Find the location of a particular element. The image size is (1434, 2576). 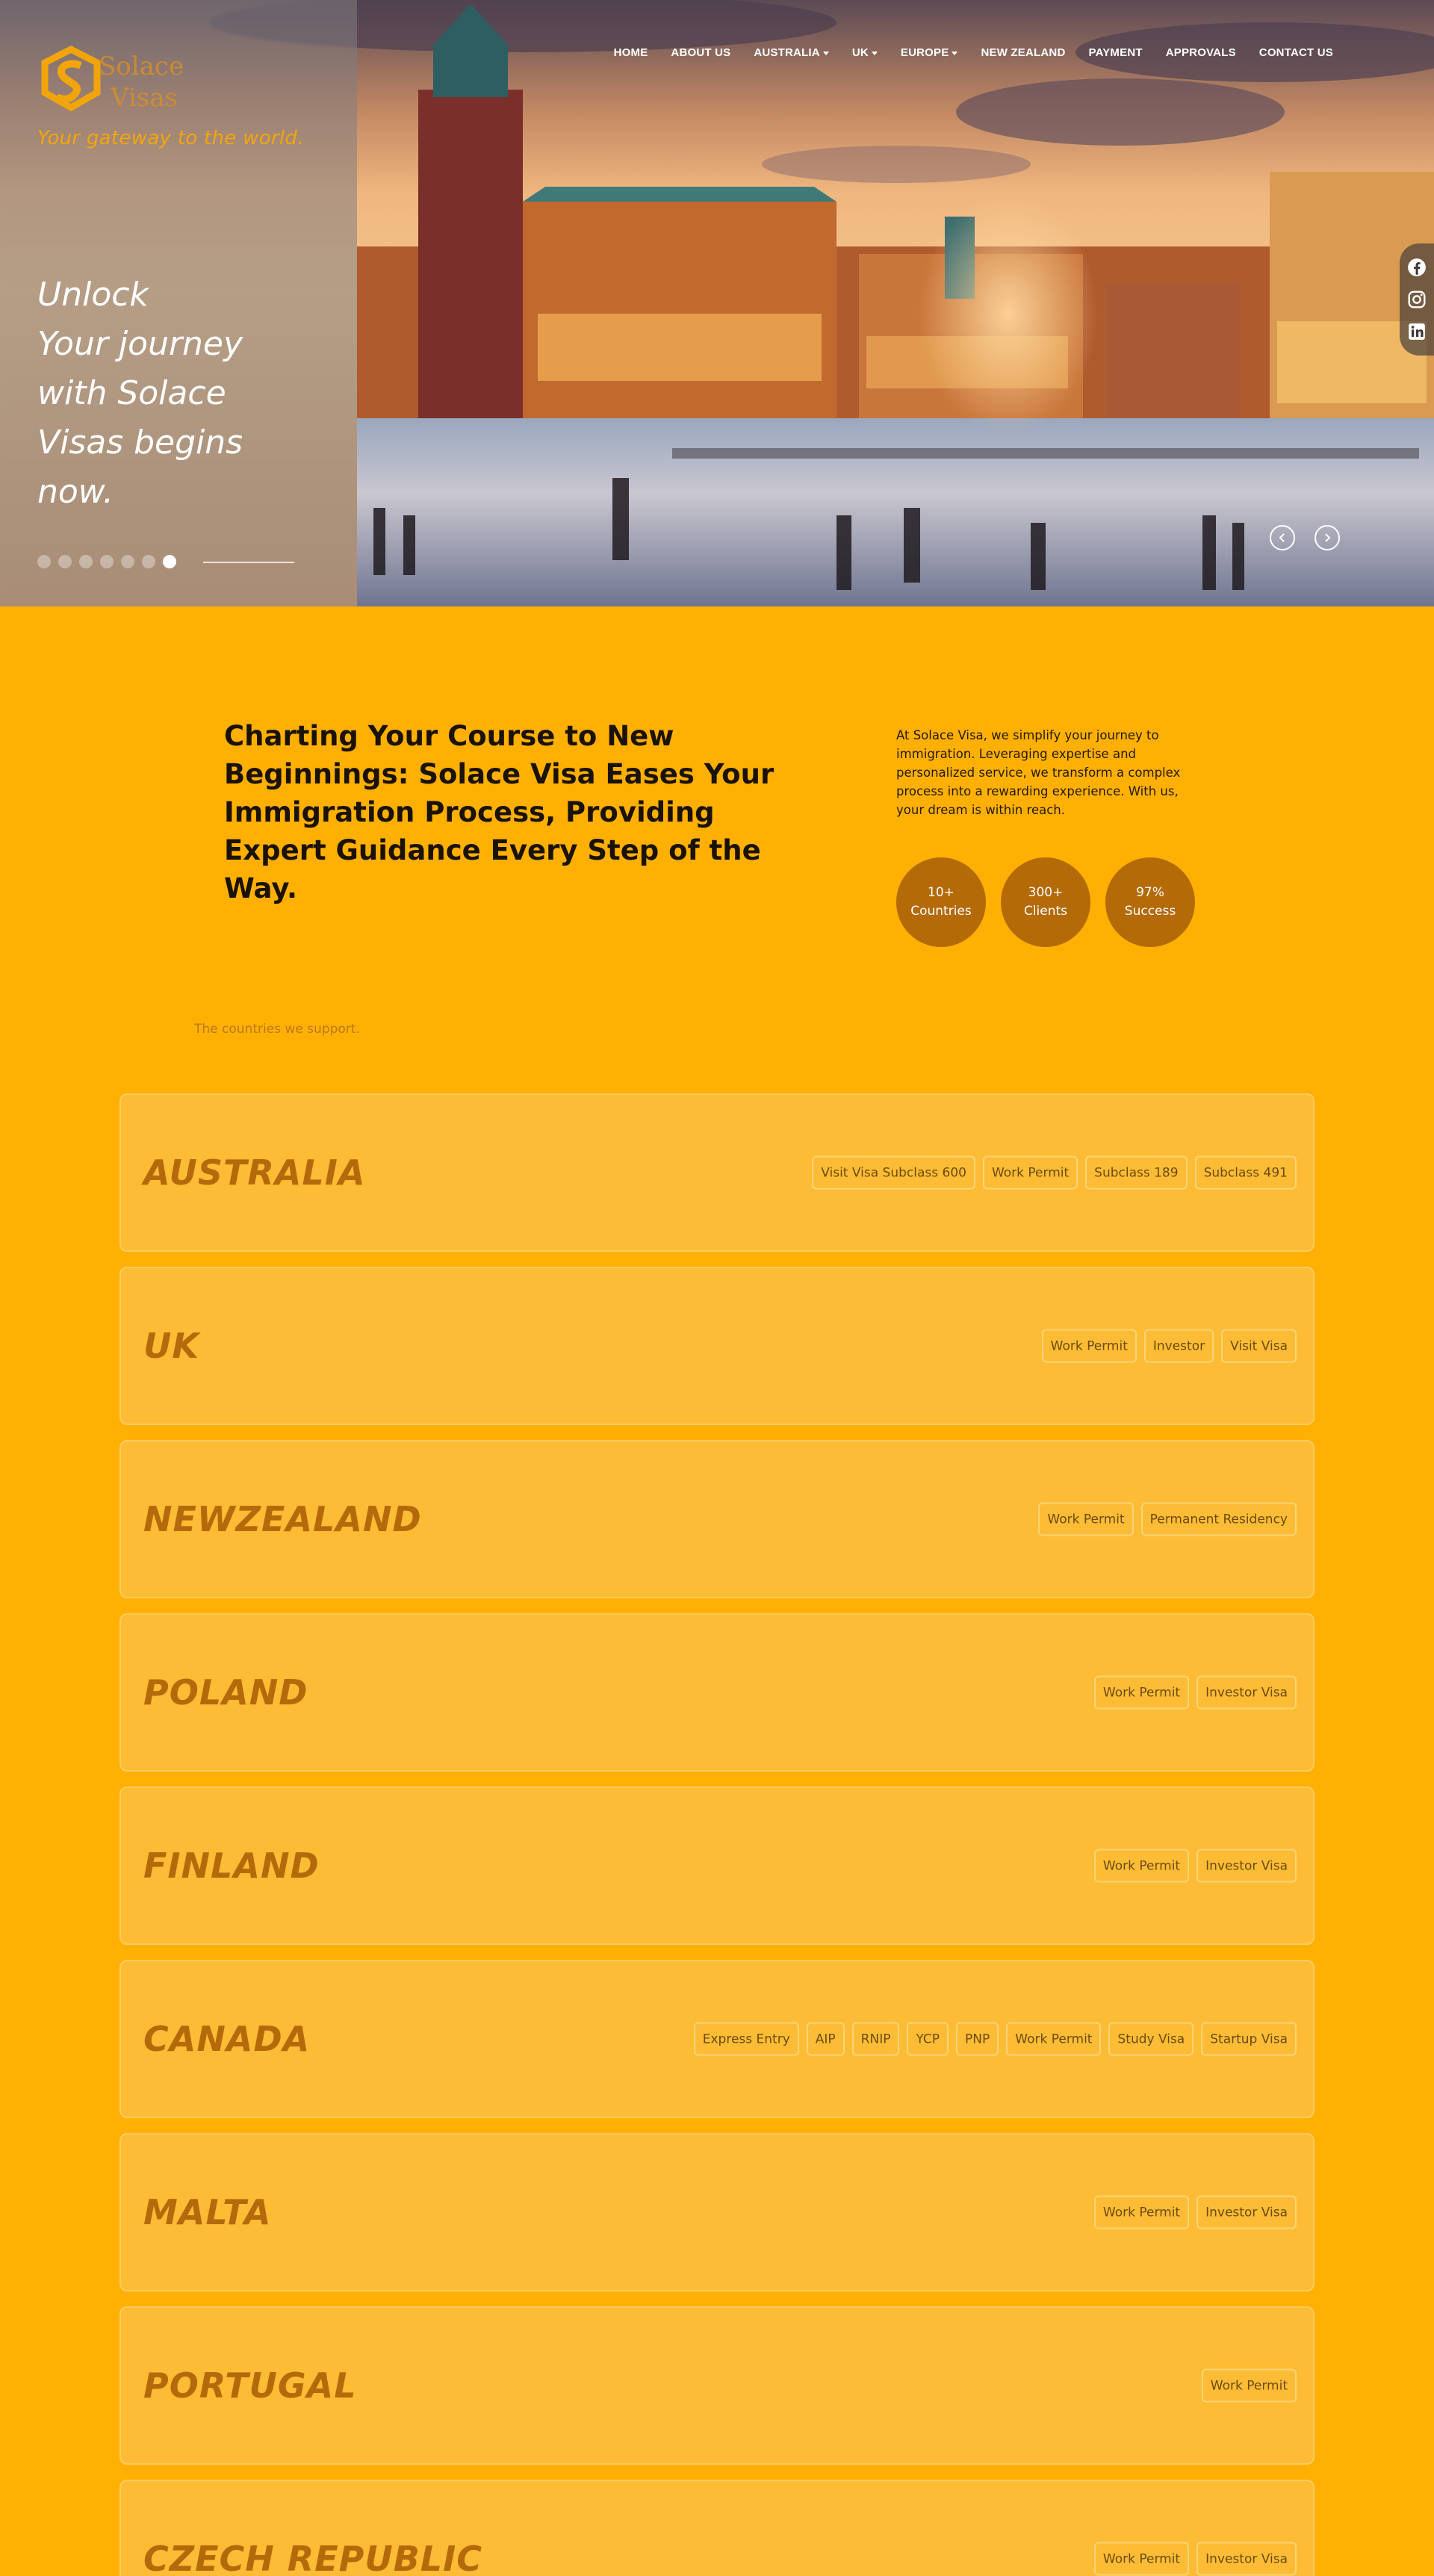

visa-tag: Visit Visa Subclass 600 is located at coordinates (893, 1172).